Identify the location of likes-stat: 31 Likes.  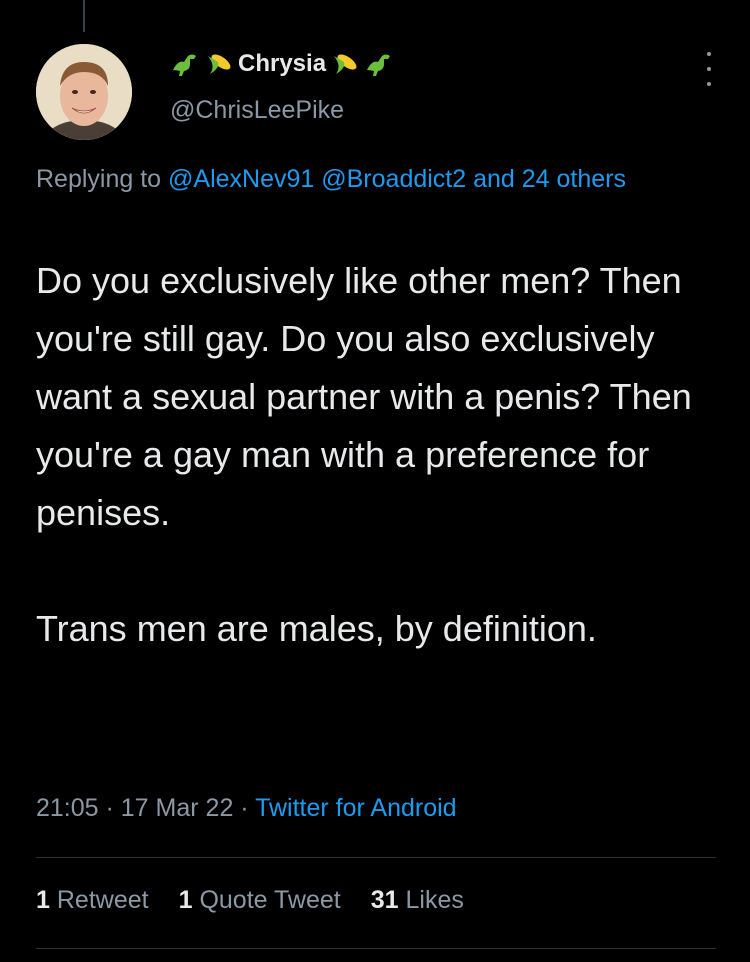
(417, 900).